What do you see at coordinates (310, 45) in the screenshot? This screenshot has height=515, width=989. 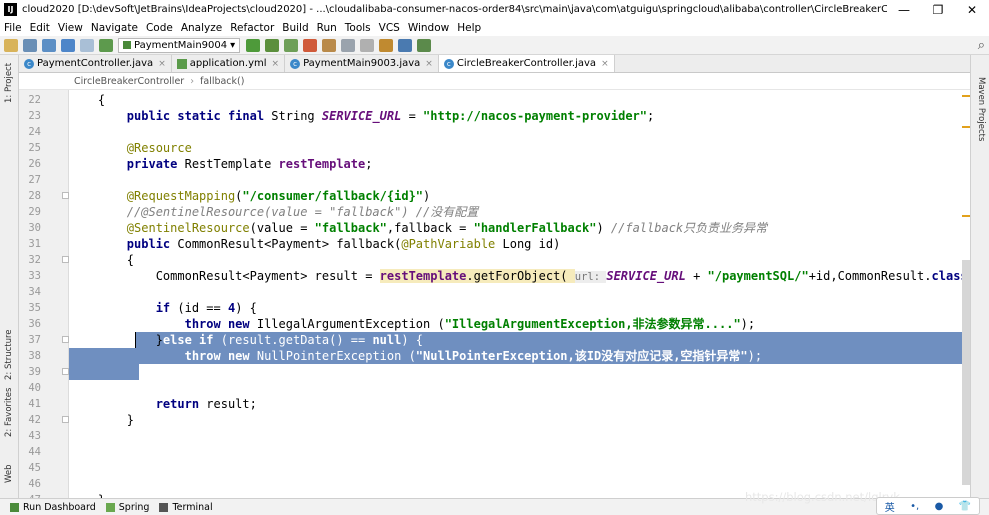 I see `stop-icon` at bounding box center [310, 45].